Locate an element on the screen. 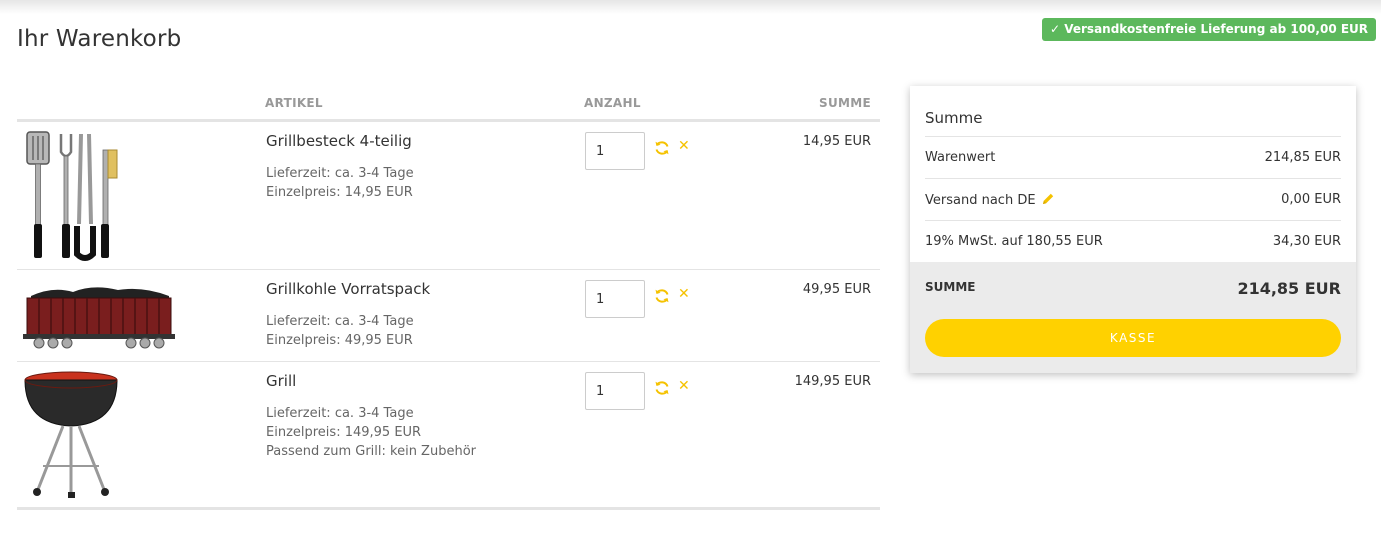  item-name: Grillbesteck 4-teilig is located at coordinates (339, 141).